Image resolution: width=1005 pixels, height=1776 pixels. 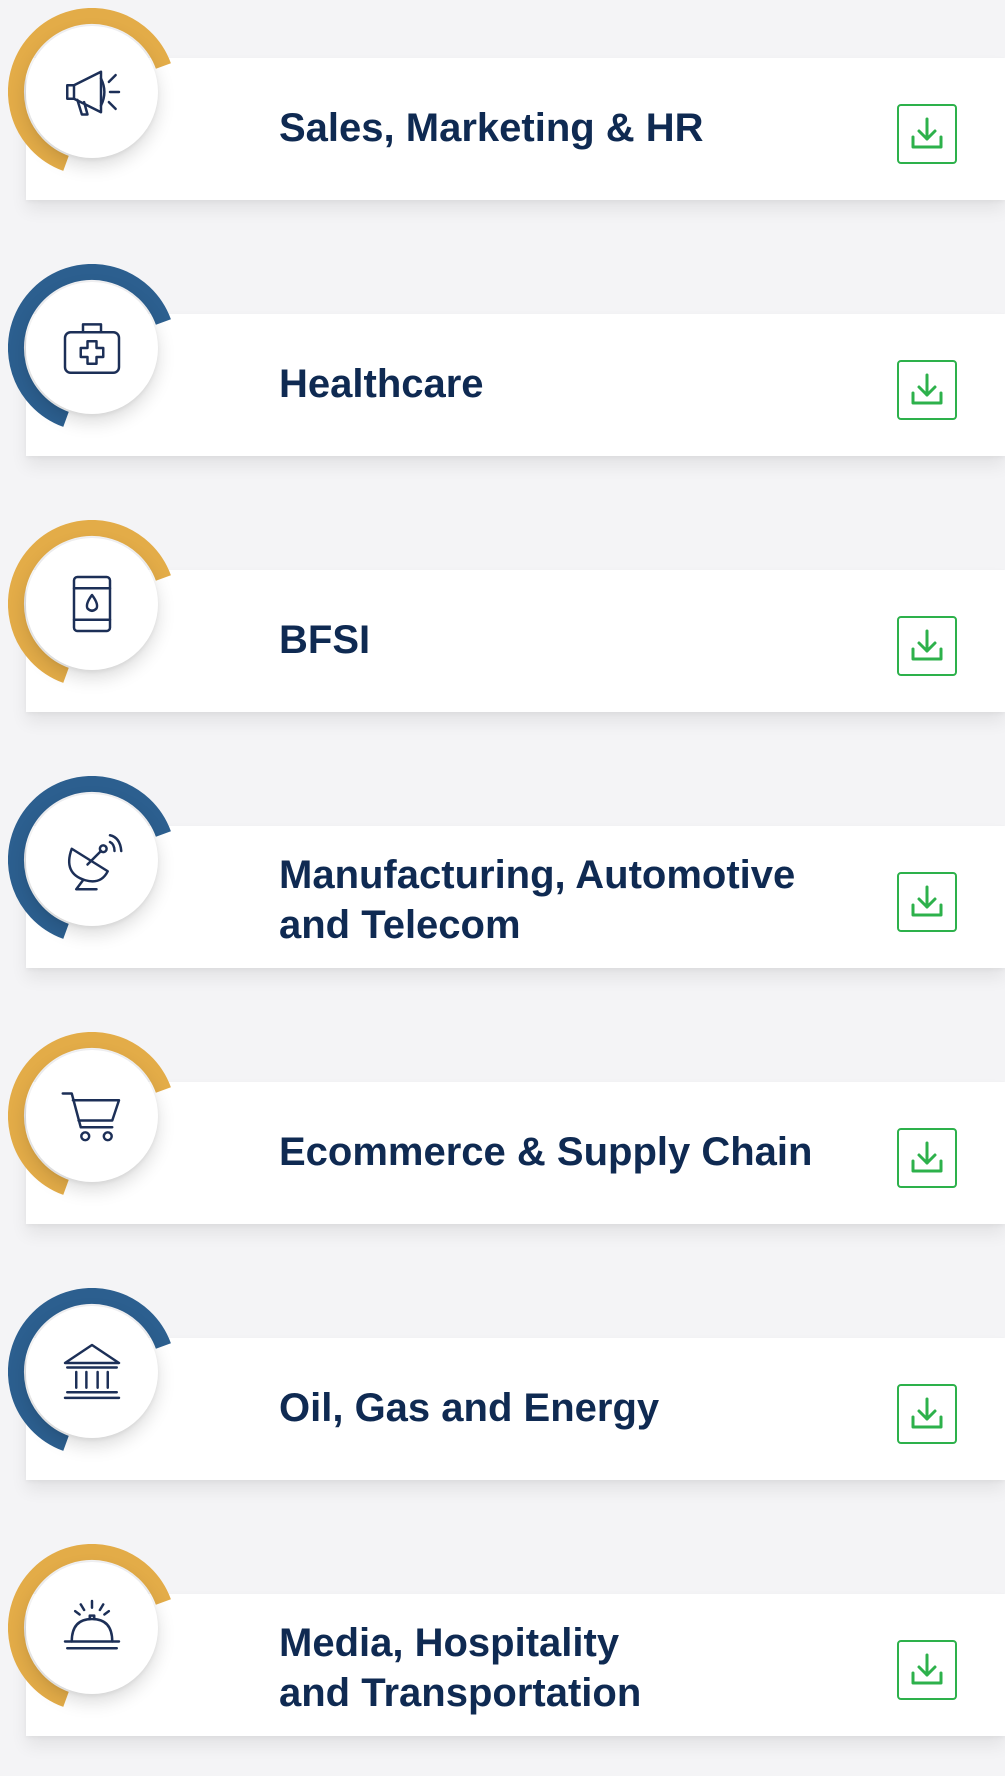 What do you see at coordinates (460, 1693) in the screenshot?
I see `industry-title-line: and Transportation` at bounding box center [460, 1693].